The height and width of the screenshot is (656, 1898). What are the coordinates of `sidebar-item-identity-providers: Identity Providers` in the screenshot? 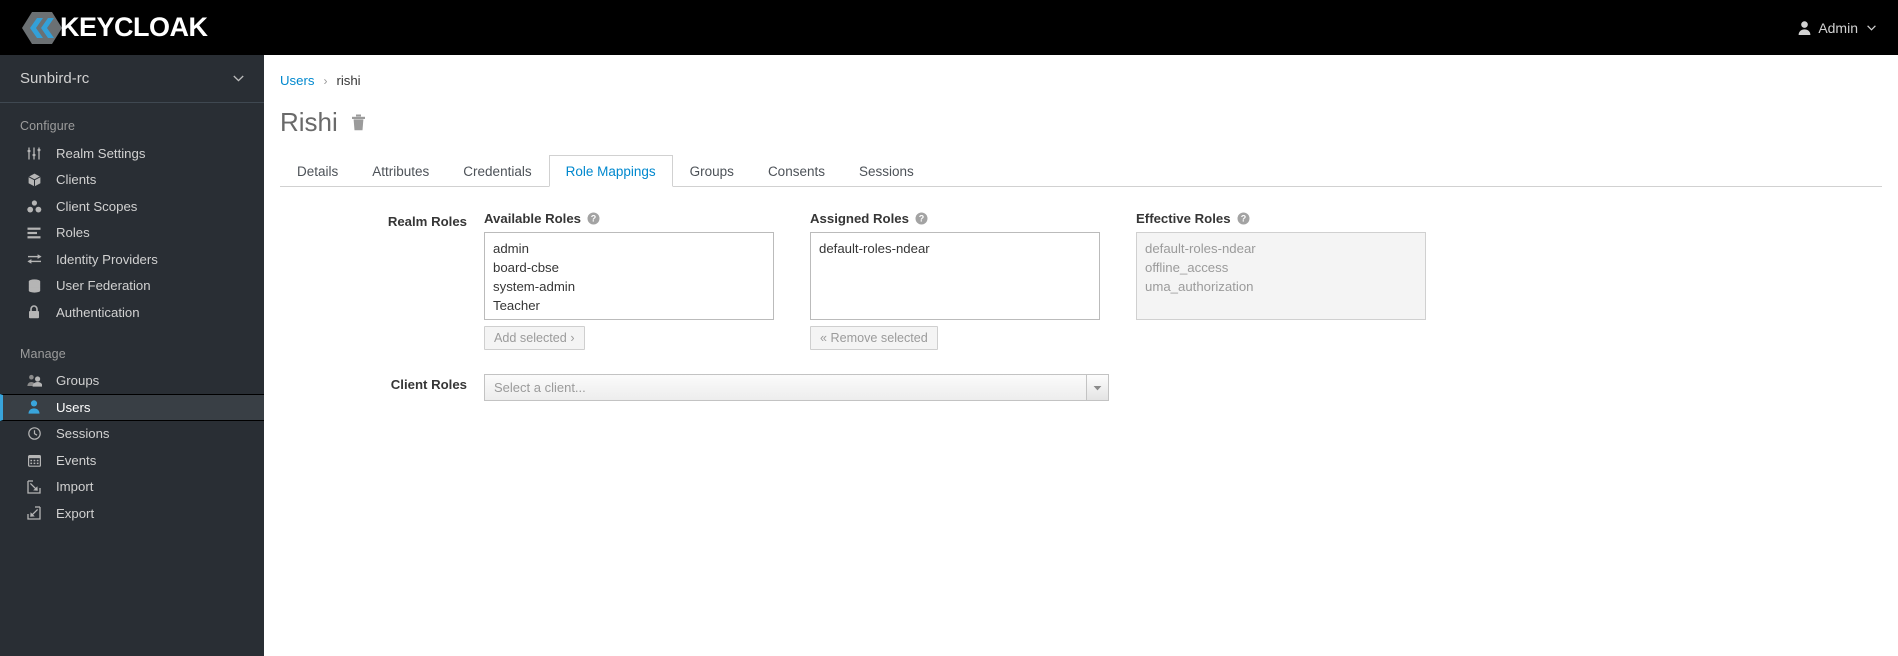 It's located at (132, 259).